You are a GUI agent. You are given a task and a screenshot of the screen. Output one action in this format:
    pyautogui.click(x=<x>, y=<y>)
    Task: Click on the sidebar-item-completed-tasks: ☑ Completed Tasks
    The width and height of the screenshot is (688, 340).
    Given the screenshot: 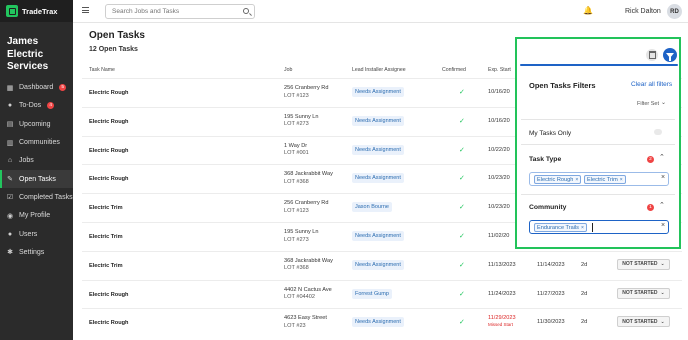 What is the action you would take?
    pyautogui.click(x=36, y=197)
    